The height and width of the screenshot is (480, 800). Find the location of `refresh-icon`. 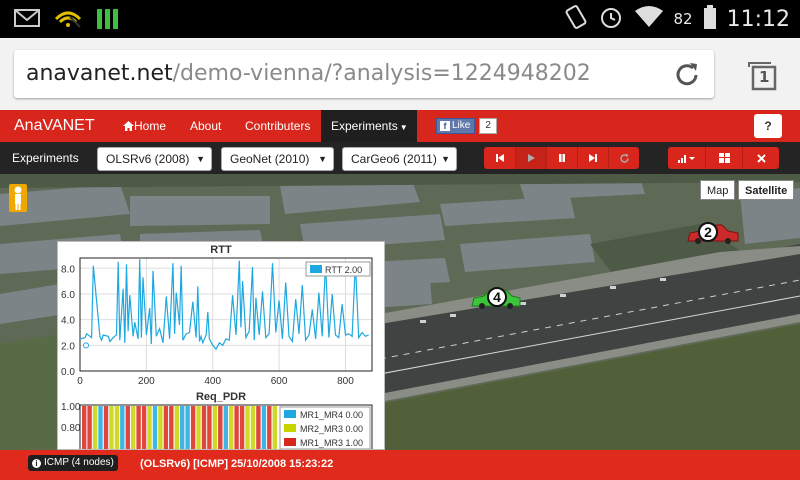

refresh-icon is located at coordinates (624, 158).